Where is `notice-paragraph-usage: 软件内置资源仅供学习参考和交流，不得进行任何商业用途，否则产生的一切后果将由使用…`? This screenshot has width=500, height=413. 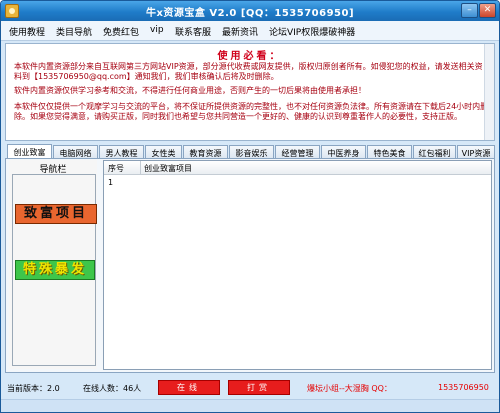
notice-paragraph-usage: 软件内置资源仅供学习参考和交流，不得进行任何商业用途，否则产生的一切后果将由使用… is located at coordinates (190, 90).